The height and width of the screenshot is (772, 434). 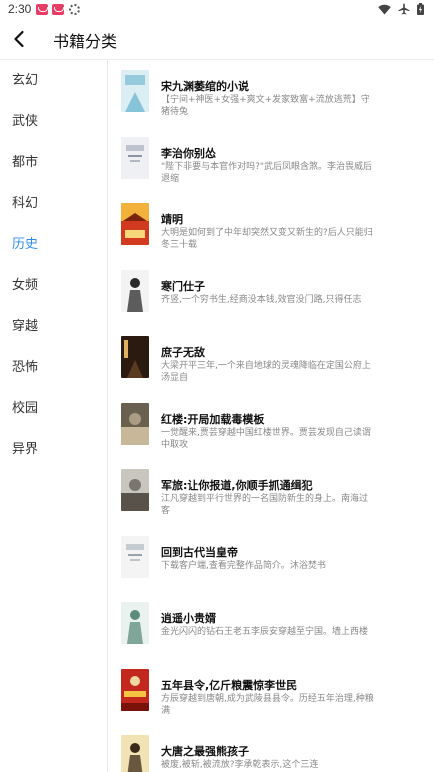 What do you see at coordinates (53, 285) in the screenshot?
I see `sidebar-category-item: 女频` at bounding box center [53, 285].